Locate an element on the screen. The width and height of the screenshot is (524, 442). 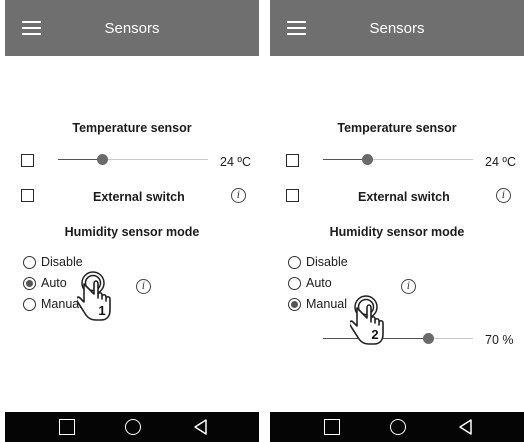
screen-divider is located at coordinates (264, 221).